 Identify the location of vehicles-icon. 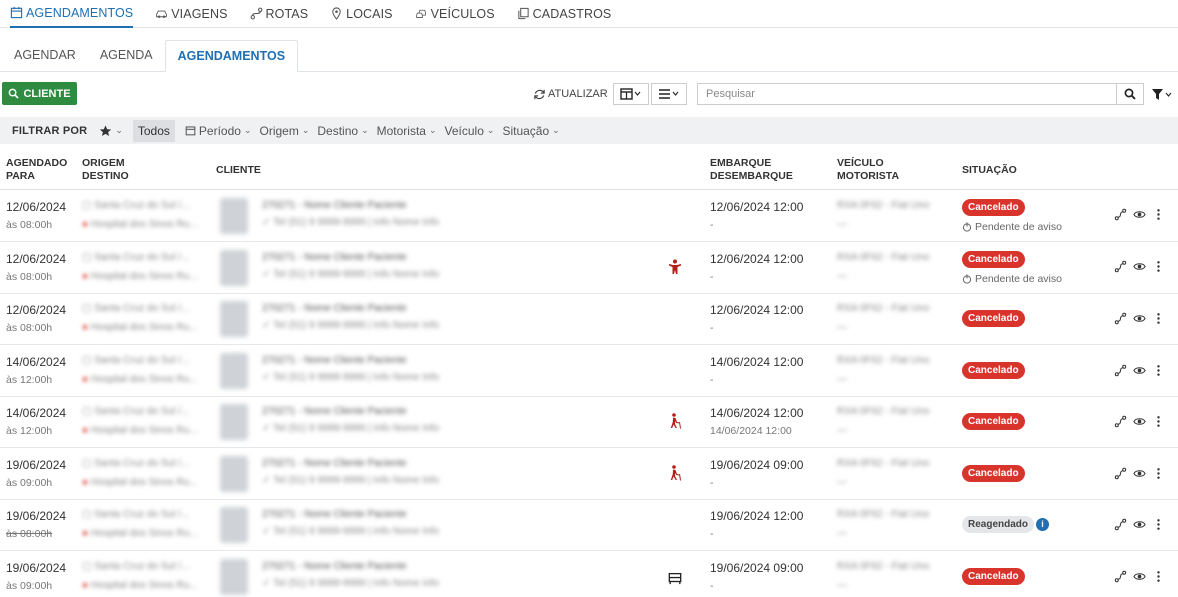
(420, 13).